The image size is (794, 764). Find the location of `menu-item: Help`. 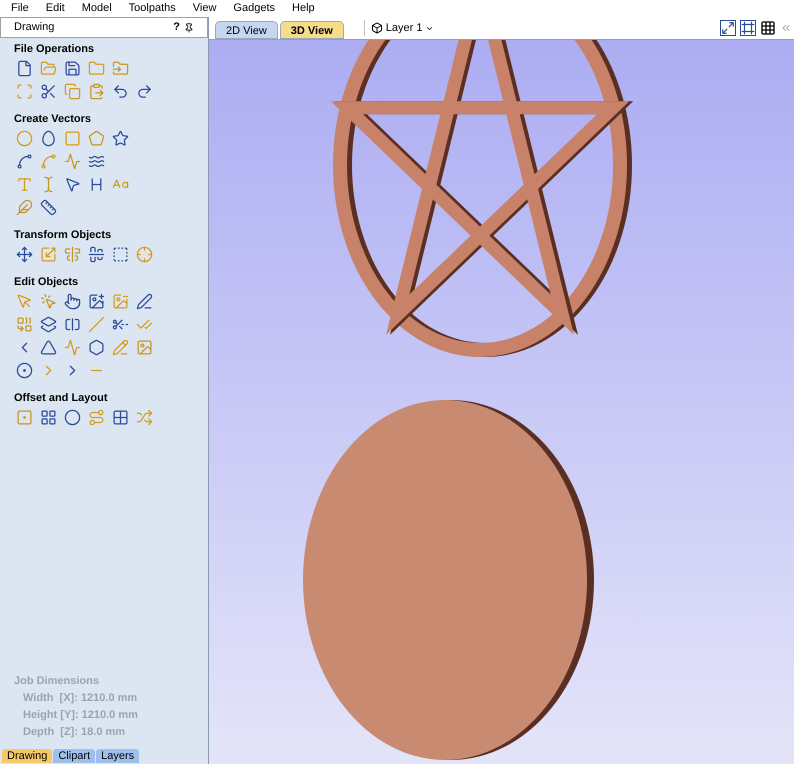

menu-item: Help is located at coordinates (303, 8).